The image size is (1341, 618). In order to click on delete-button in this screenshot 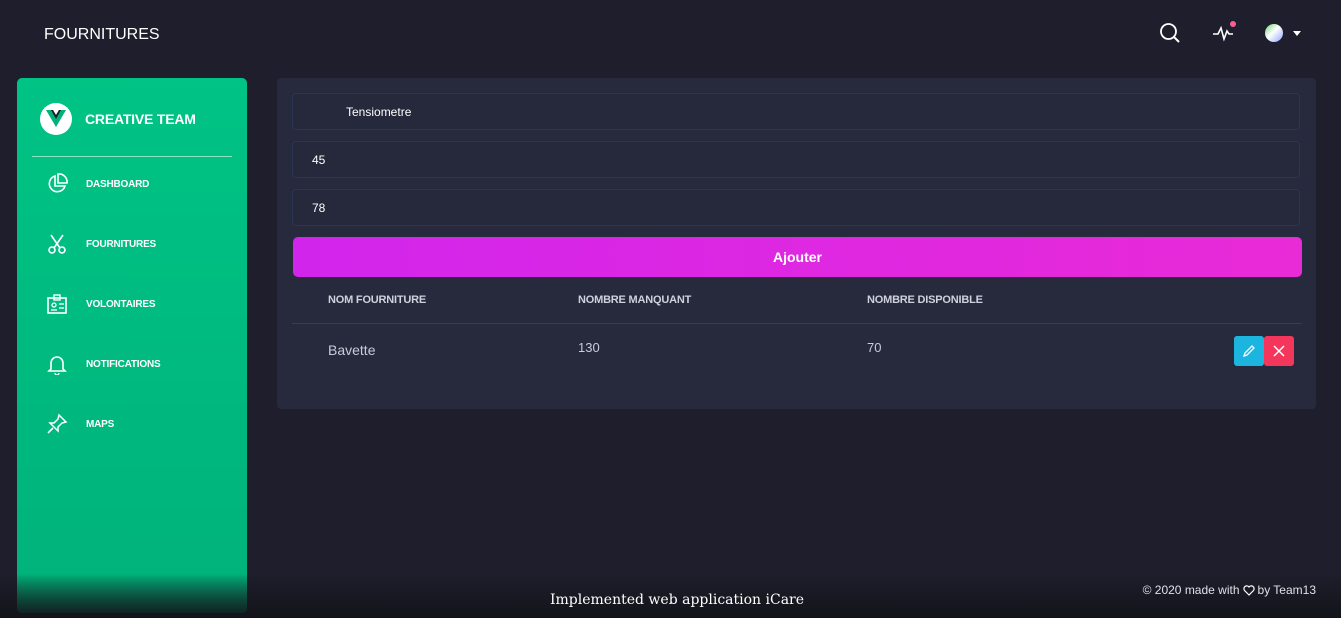, I will do `click(1279, 351)`.